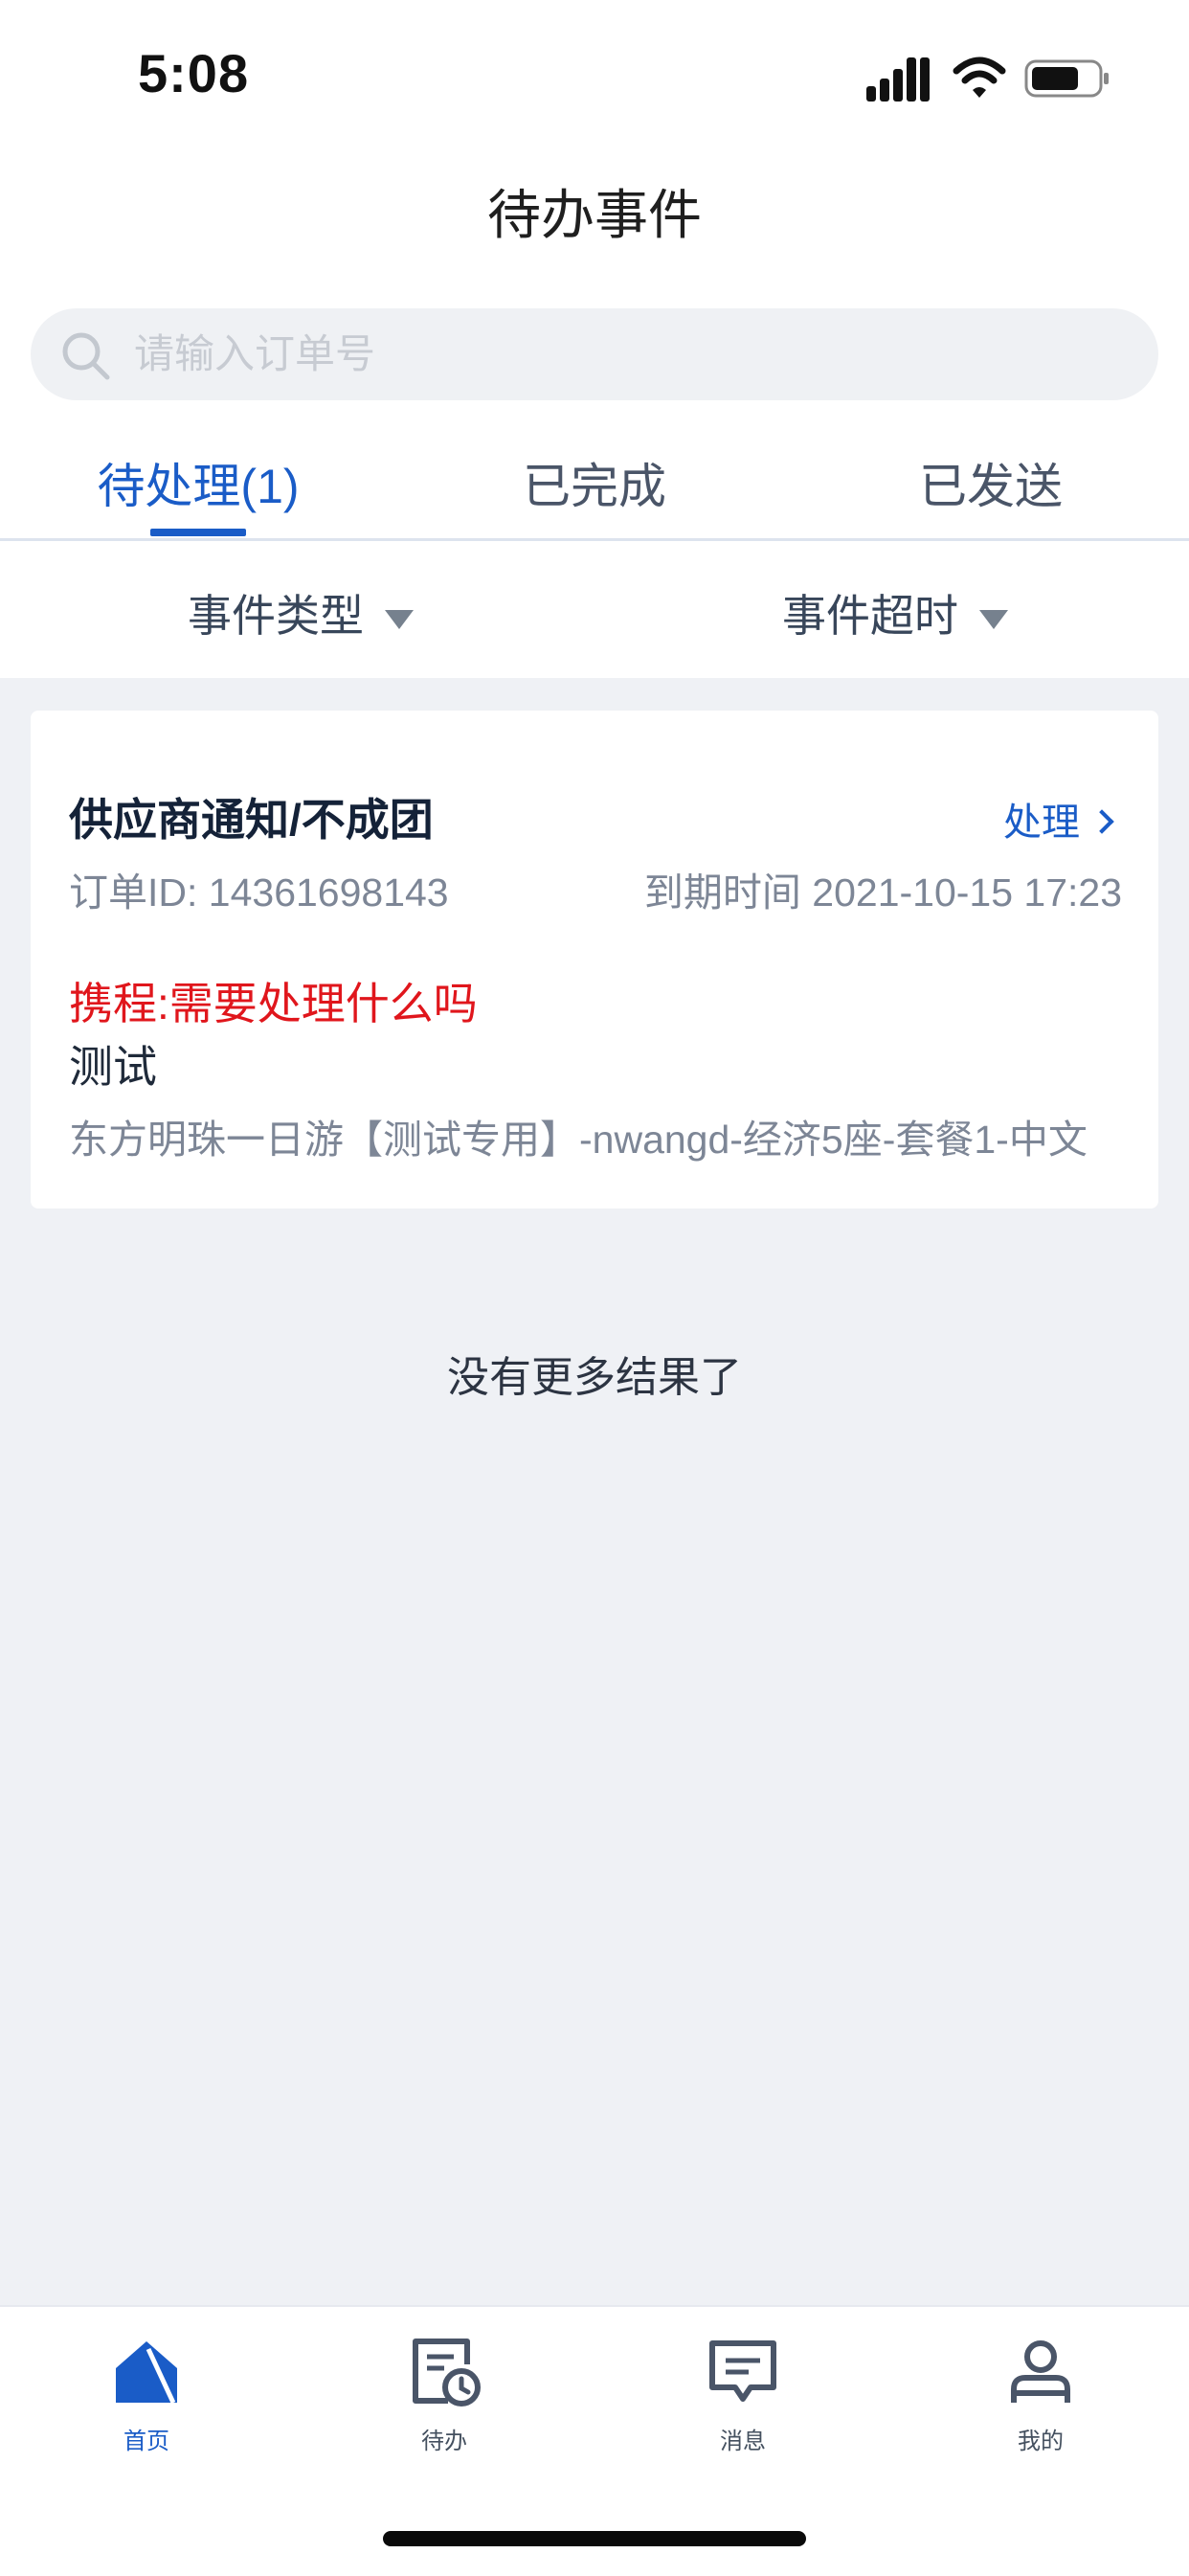  What do you see at coordinates (447, 2373) in the screenshot?
I see `todo-clock-icon` at bounding box center [447, 2373].